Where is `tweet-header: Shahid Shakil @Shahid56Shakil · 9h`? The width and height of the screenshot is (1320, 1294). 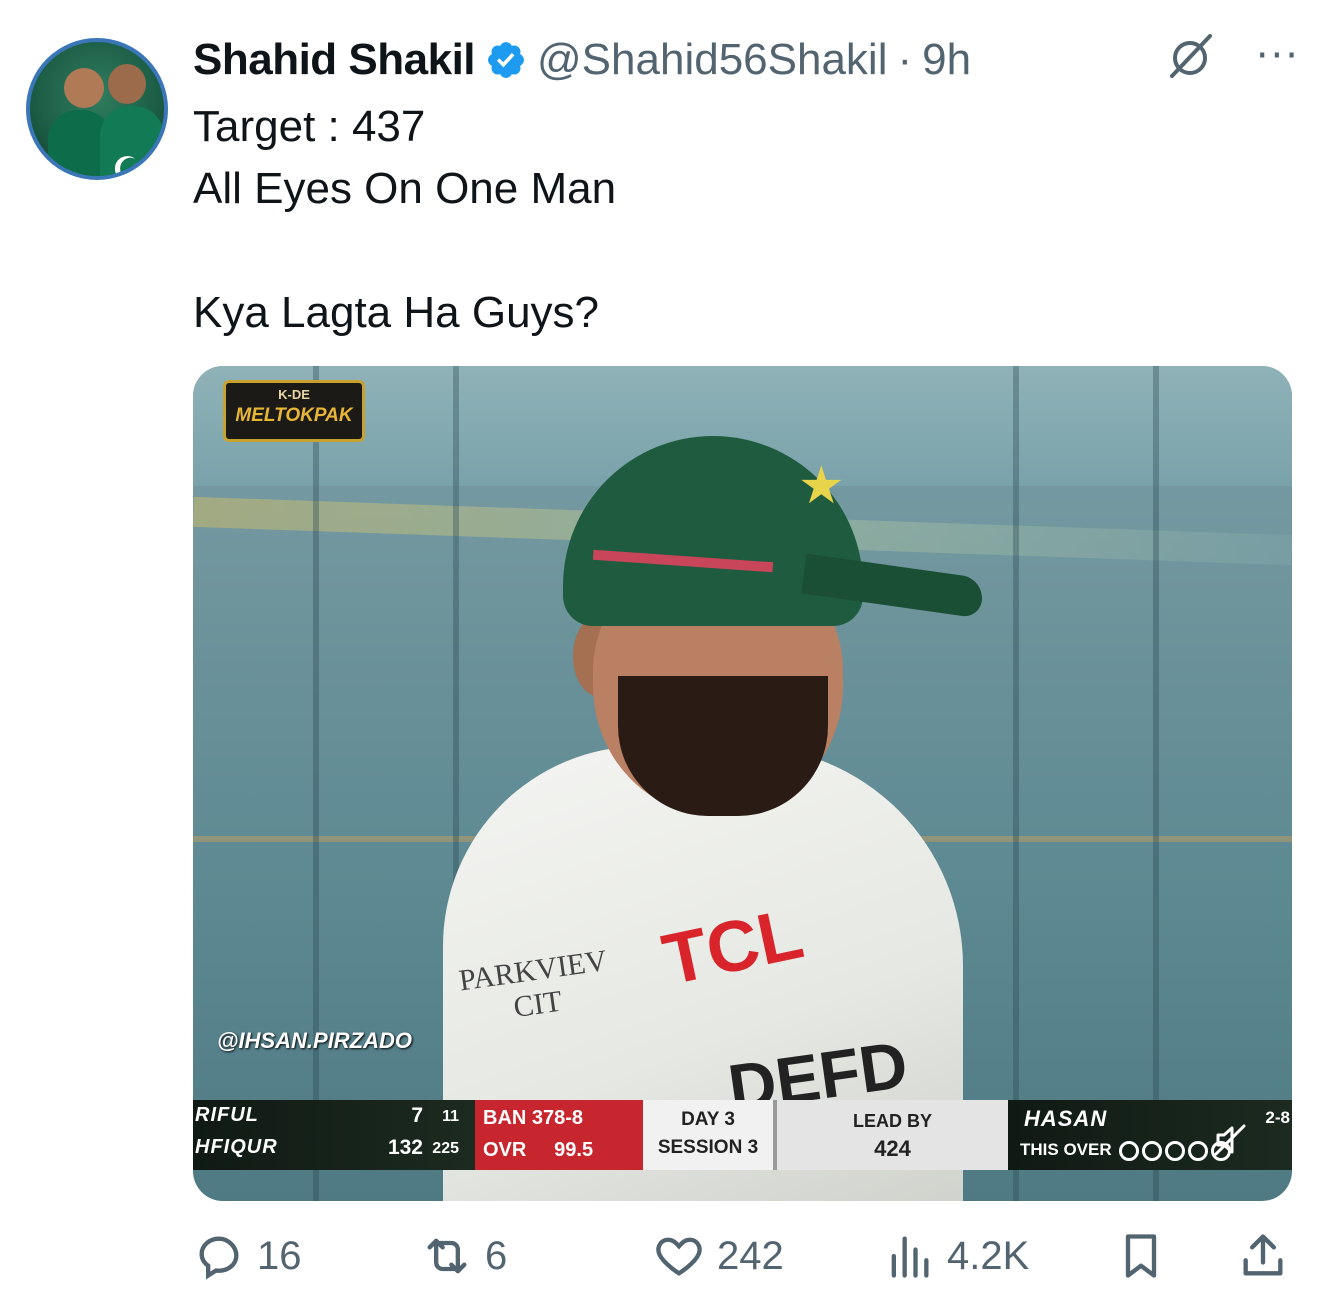
tweet-header: Shahid Shakil @Shahid56Shakil · 9h is located at coordinates (582, 60).